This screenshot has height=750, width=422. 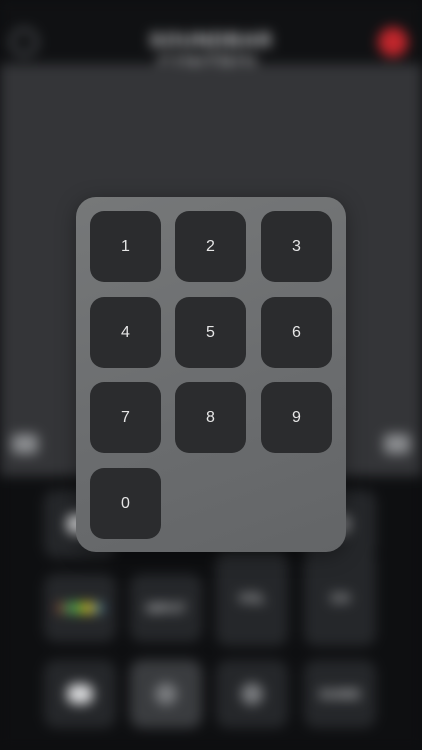 I want to click on keypad-toggle-button, so click(x=166, y=694).